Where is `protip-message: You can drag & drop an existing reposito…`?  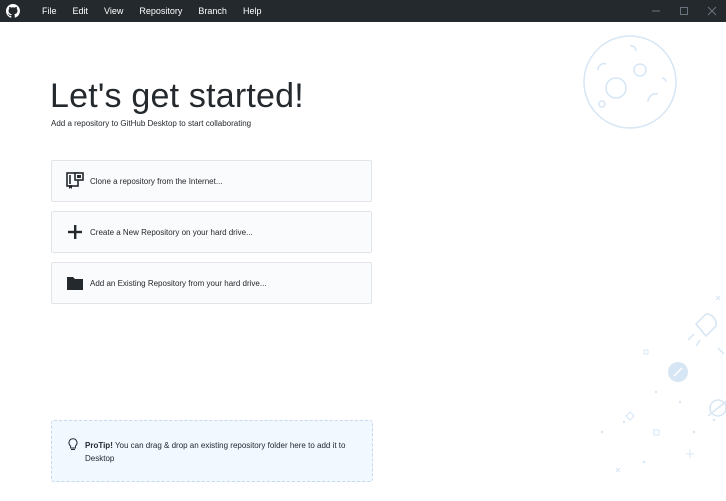 protip-message: You can drag & drop an existing reposito… is located at coordinates (215, 452).